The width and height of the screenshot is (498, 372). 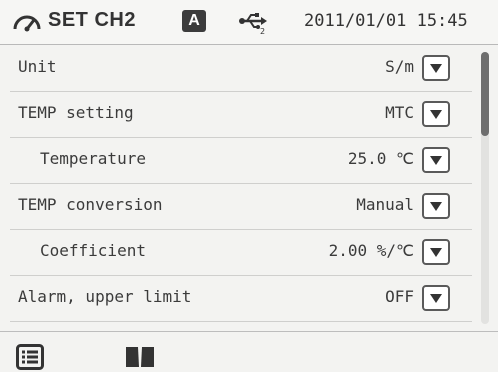 I want to click on header-bar: SET CH2 A 2 2011/01/01 15:45, so click(x=249, y=22).